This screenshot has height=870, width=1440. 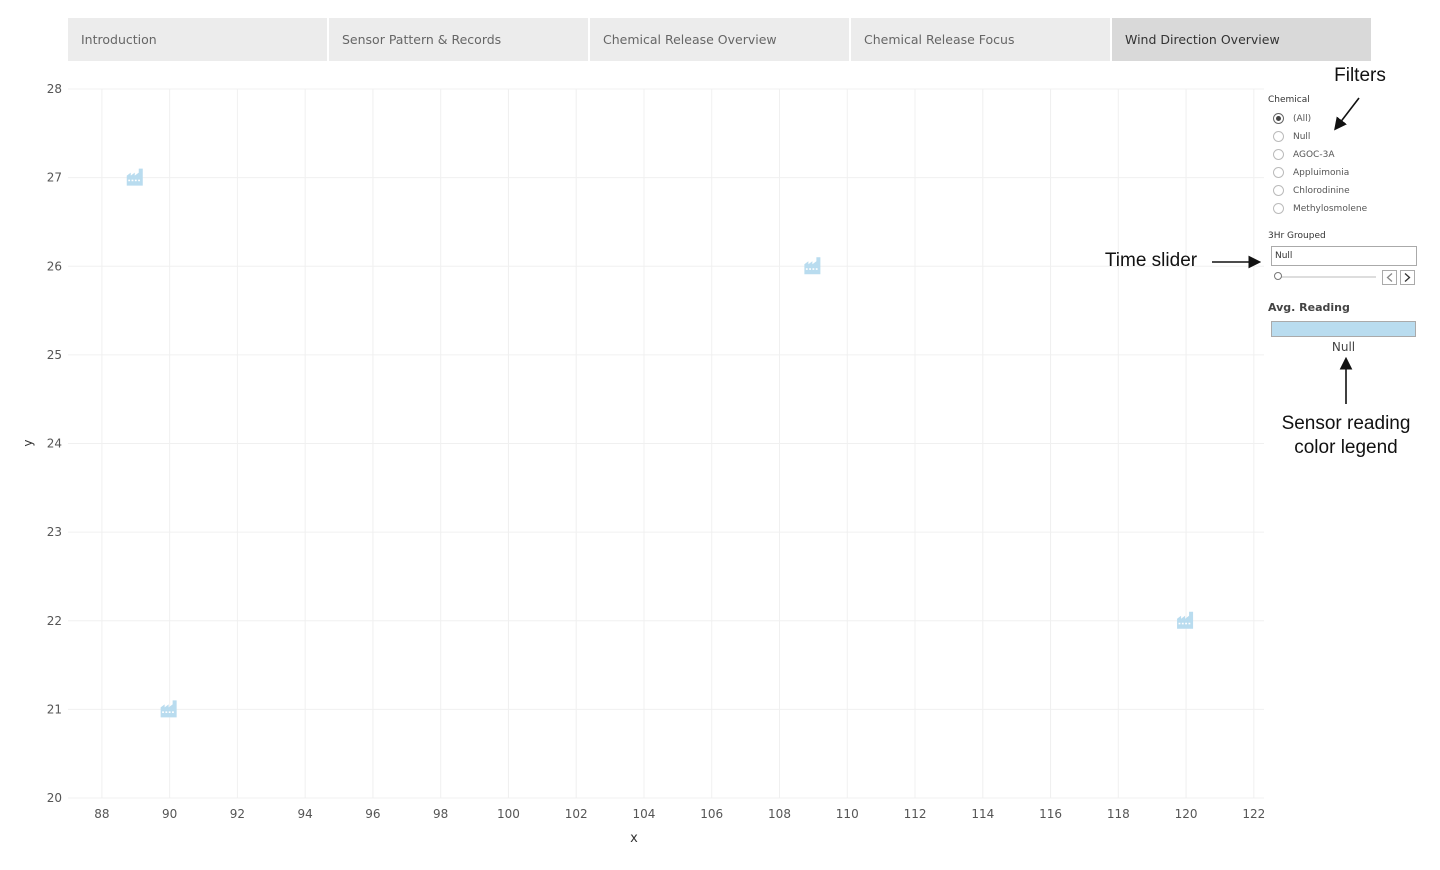 I want to click on x-tick-label: 90, so click(x=169, y=814).